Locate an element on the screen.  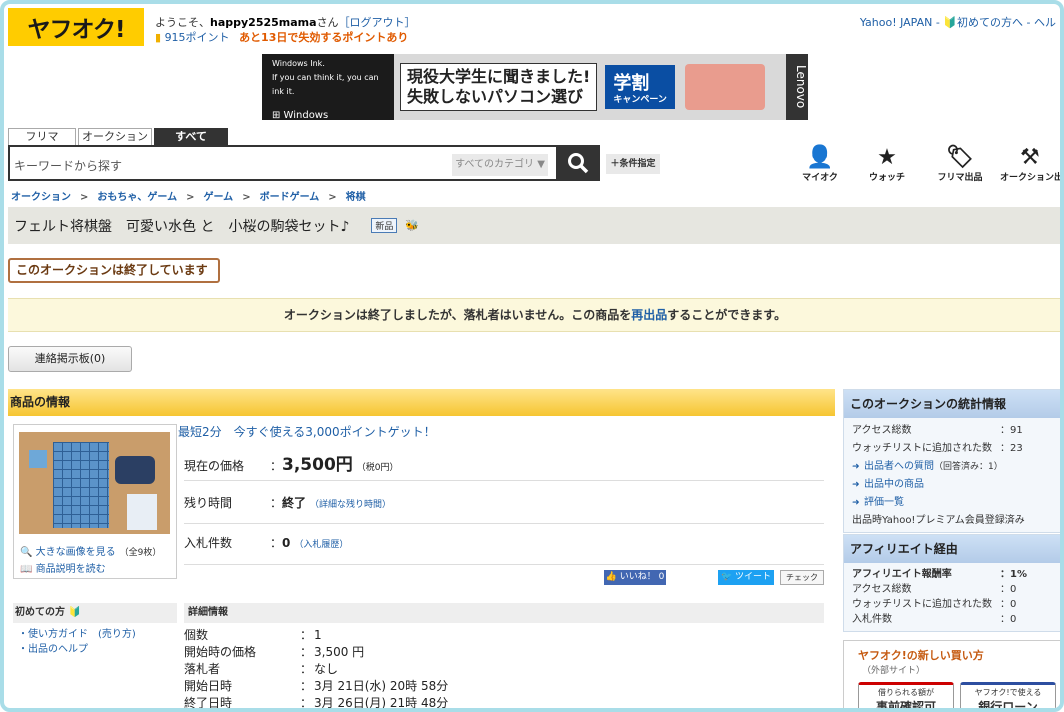
affiliate-header: アフィリエイト経由 is located at coordinates (952, 549).